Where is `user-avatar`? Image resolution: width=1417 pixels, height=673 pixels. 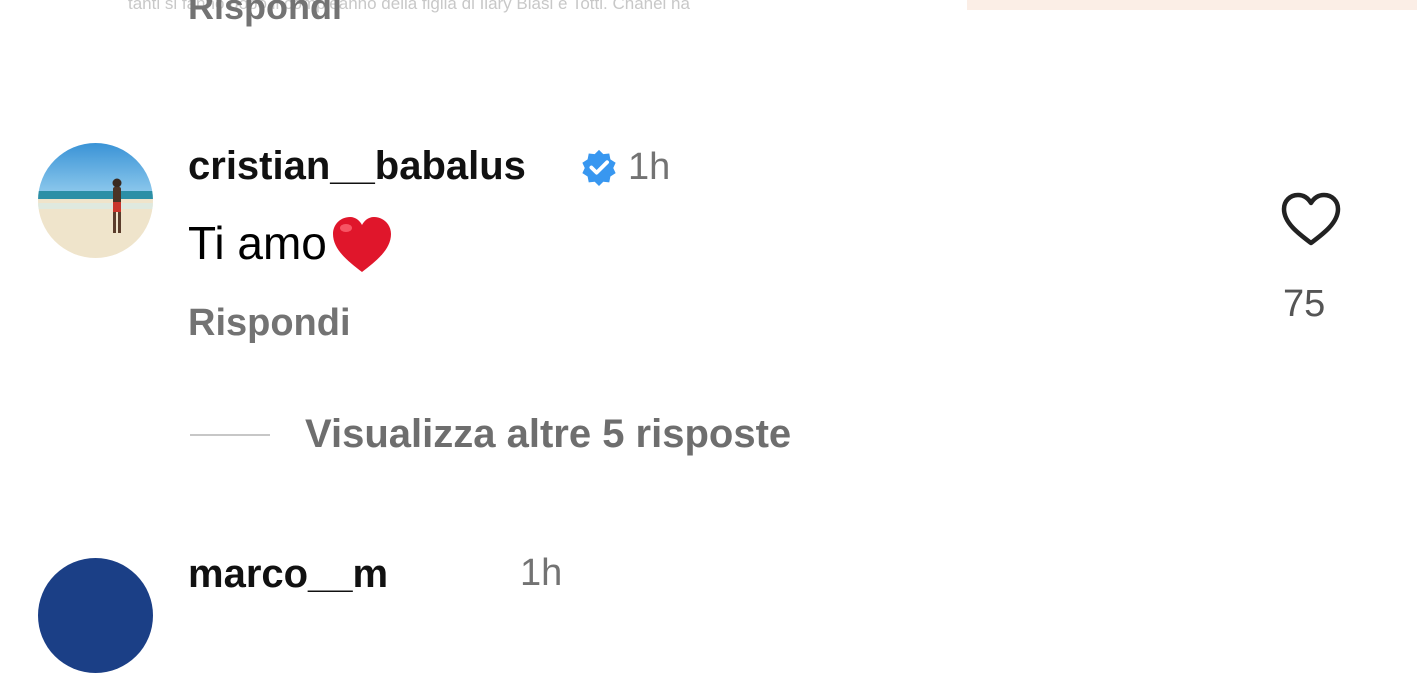
user-avatar is located at coordinates (95, 200).